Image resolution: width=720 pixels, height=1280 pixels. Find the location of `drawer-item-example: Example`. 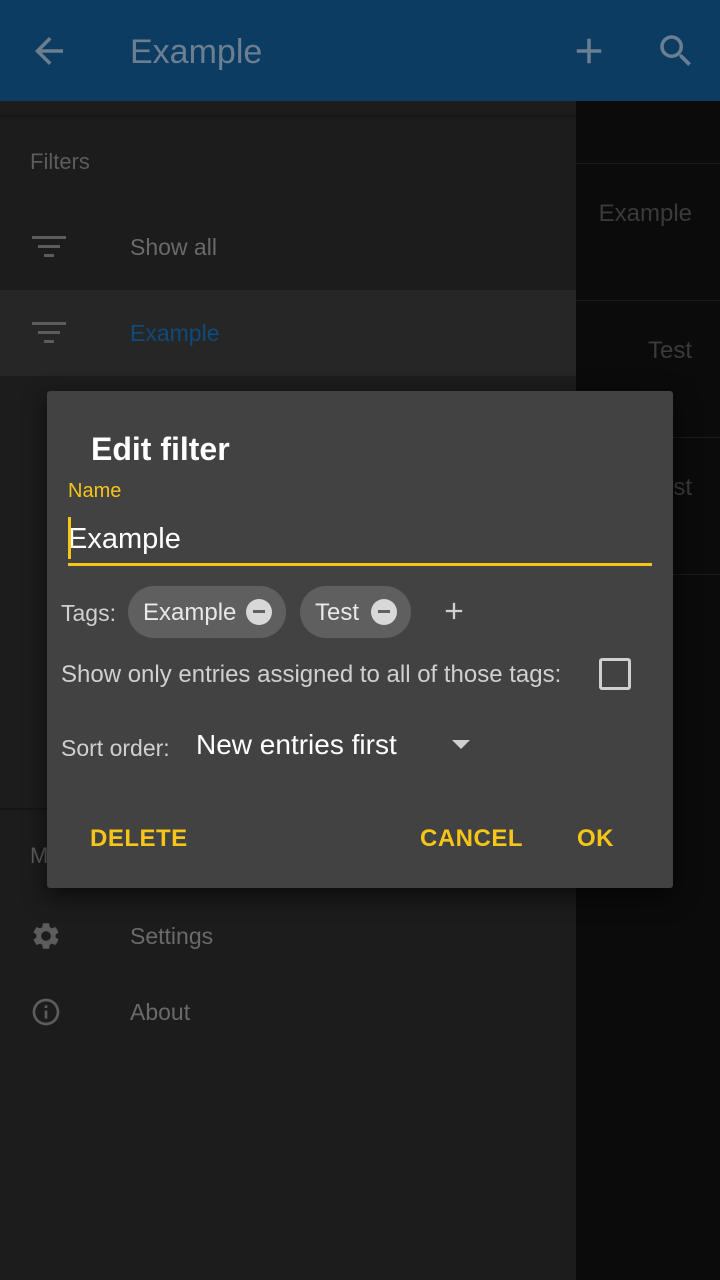

drawer-item-example: Example is located at coordinates (288, 333).